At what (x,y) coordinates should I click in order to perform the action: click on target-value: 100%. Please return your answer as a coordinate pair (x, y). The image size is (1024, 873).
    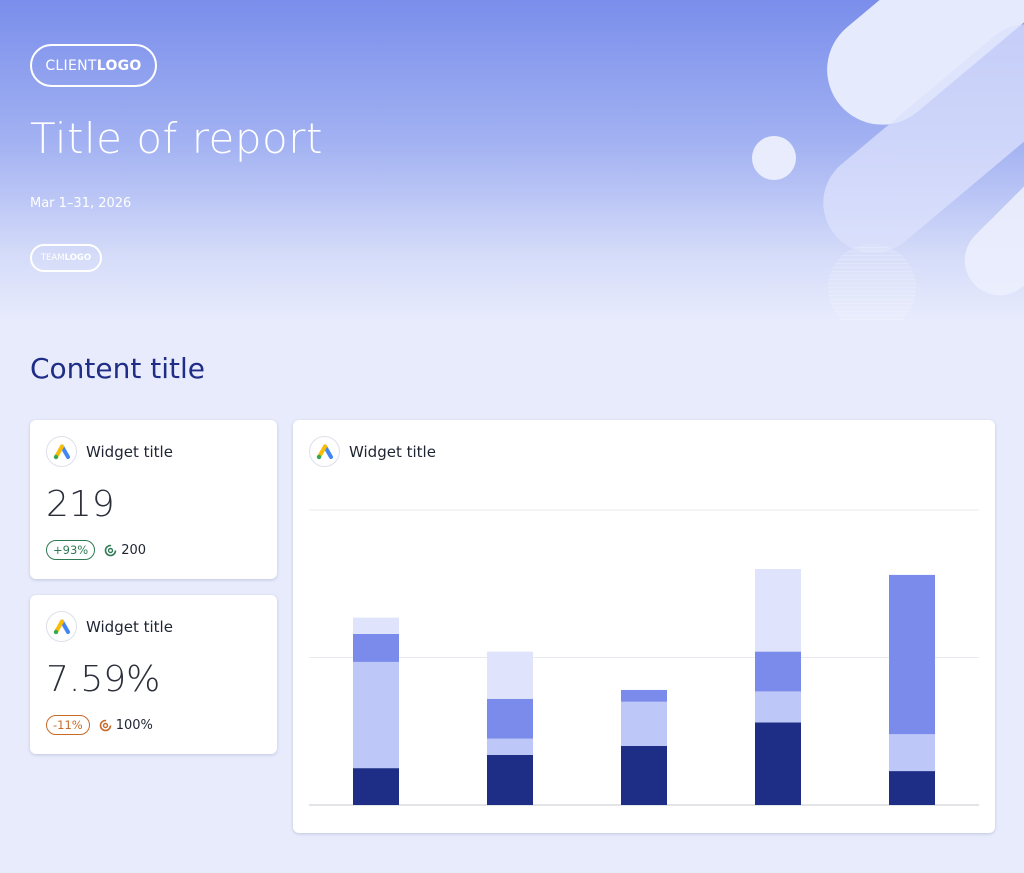
    Looking at the image, I should click on (134, 725).